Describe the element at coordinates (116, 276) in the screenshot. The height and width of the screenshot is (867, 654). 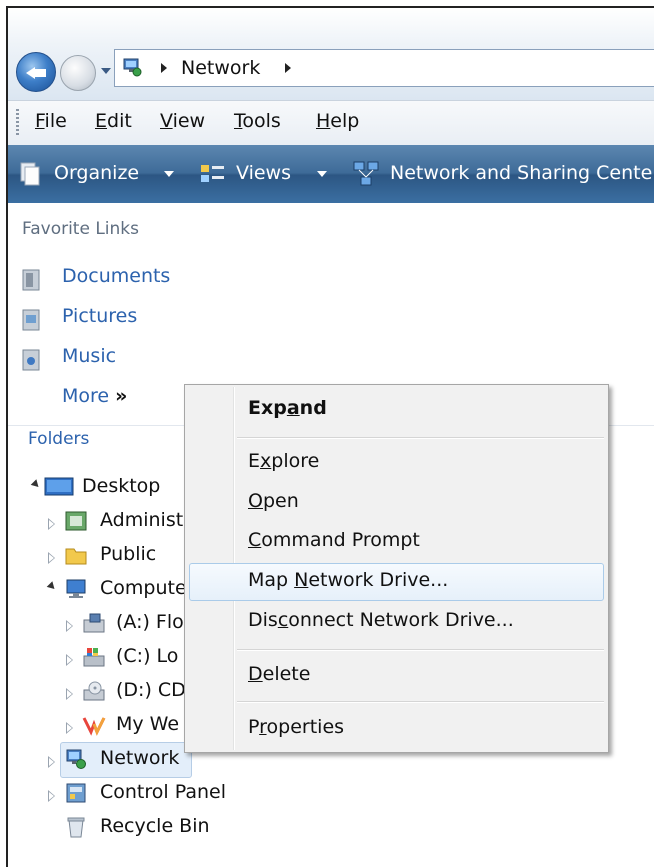
I see `favorite-link-documents: Documents` at that location.